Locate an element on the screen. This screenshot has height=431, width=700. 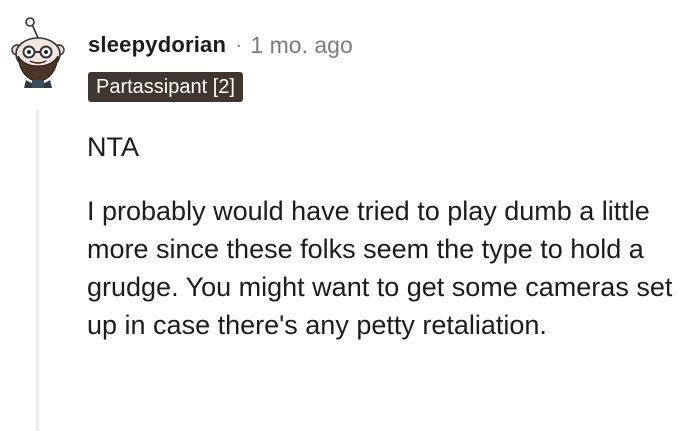
comment-header: sleepydorian · 1 mo. ago is located at coordinates (220, 45).